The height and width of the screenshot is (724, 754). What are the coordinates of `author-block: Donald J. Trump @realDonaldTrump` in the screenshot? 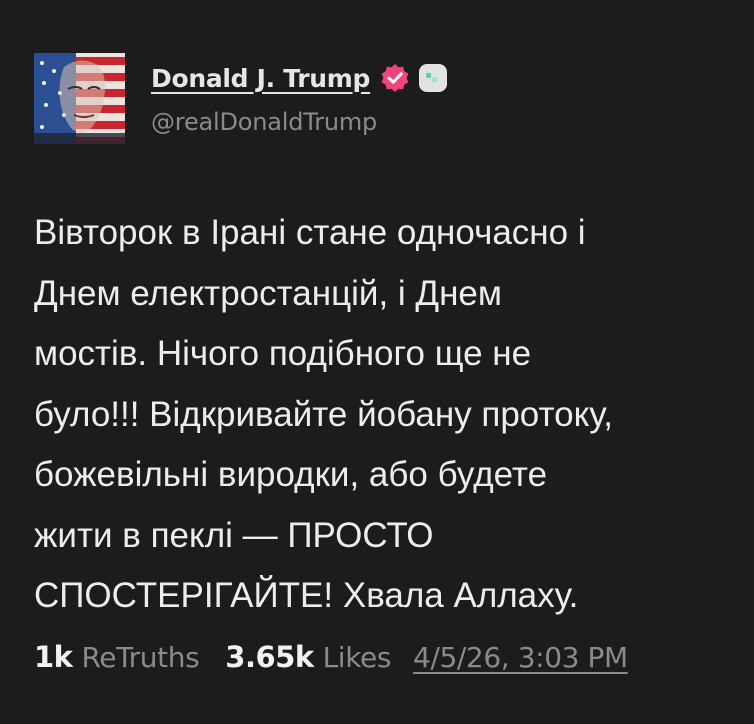 It's located at (431, 97).